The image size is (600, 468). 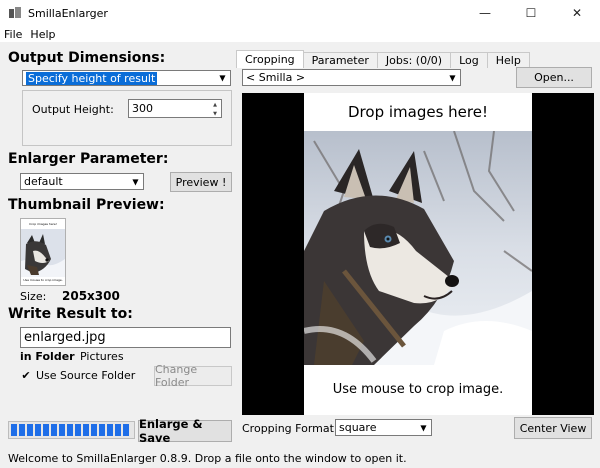 I want to click on in-folder-label: in Folder, so click(x=47, y=356).